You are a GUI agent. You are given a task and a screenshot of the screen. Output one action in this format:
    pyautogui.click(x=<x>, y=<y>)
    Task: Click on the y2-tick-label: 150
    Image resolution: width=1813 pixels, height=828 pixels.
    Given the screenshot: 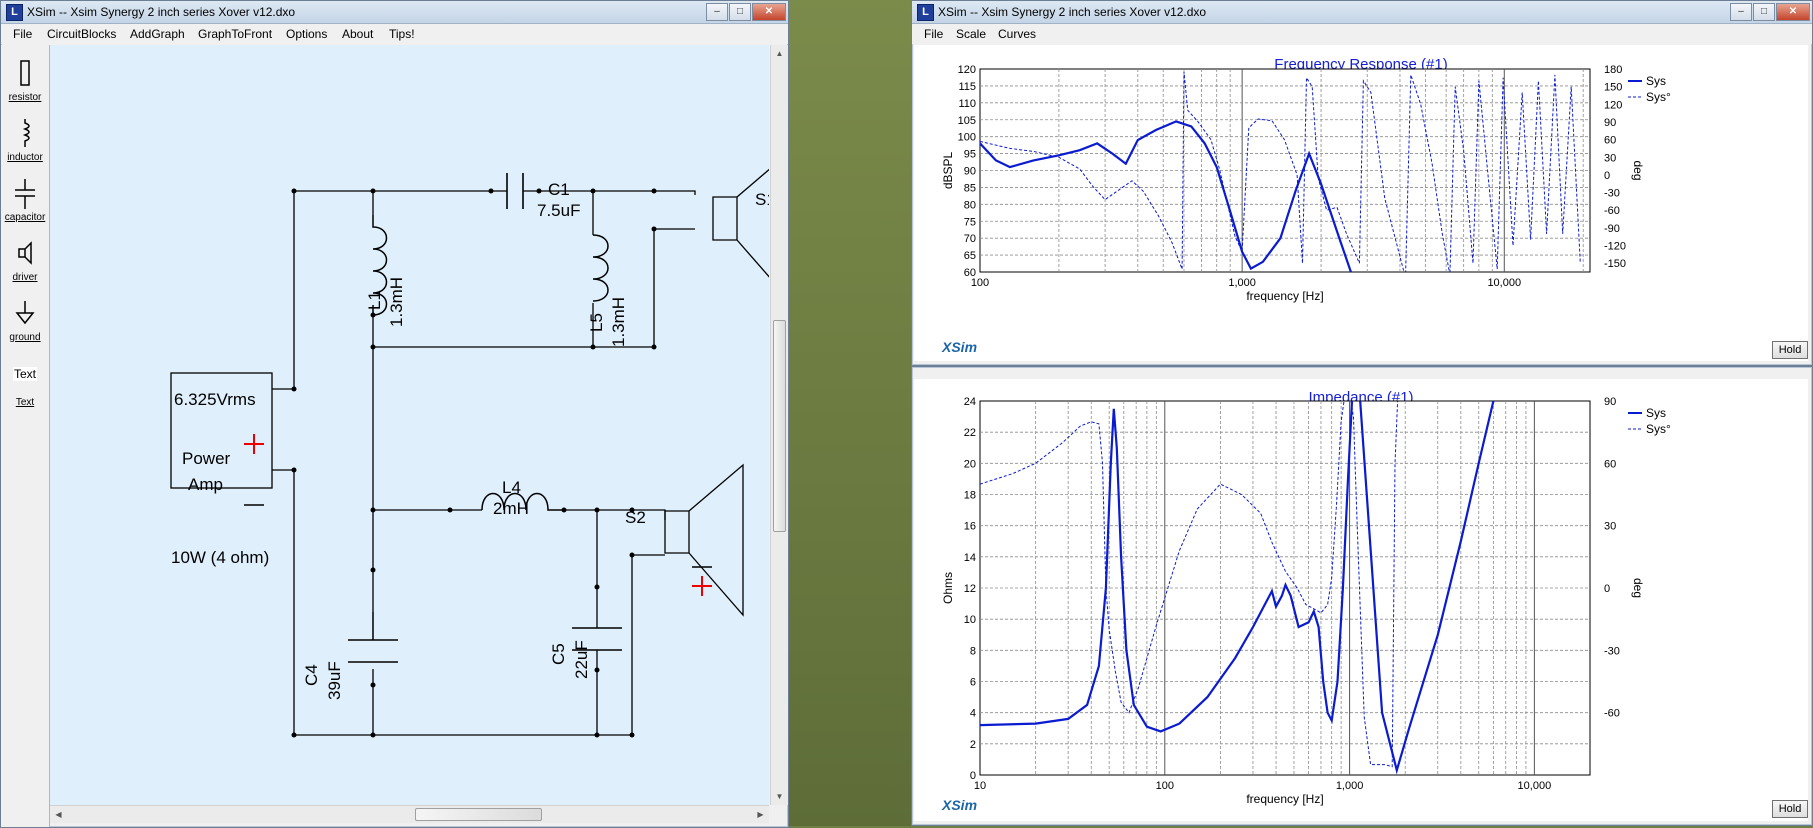 What is the action you would take?
    pyautogui.click(x=1613, y=88)
    